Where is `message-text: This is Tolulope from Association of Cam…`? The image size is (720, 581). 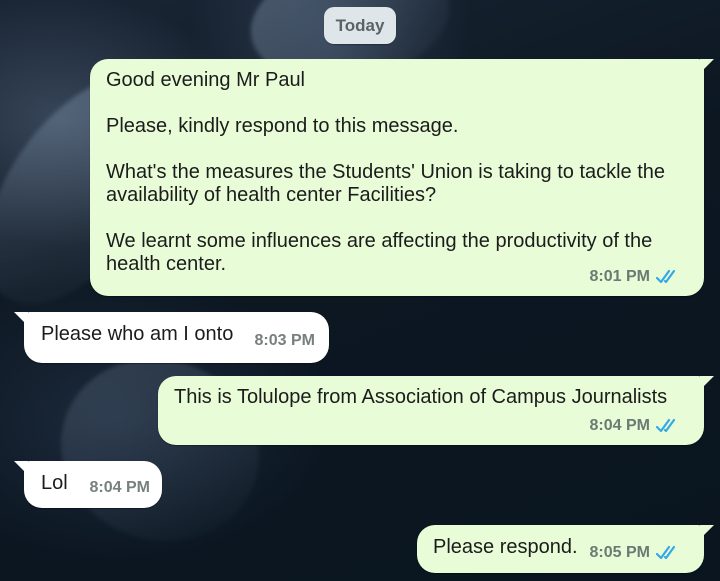
message-text: This is Tolulope from Association of Cam… is located at coordinates (421, 397).